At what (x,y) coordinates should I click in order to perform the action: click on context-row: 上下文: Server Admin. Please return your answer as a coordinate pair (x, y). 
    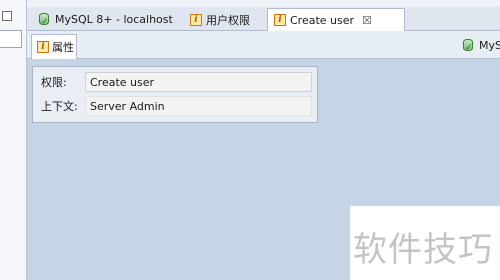
    Looking at the image, I should click on (172, 106).